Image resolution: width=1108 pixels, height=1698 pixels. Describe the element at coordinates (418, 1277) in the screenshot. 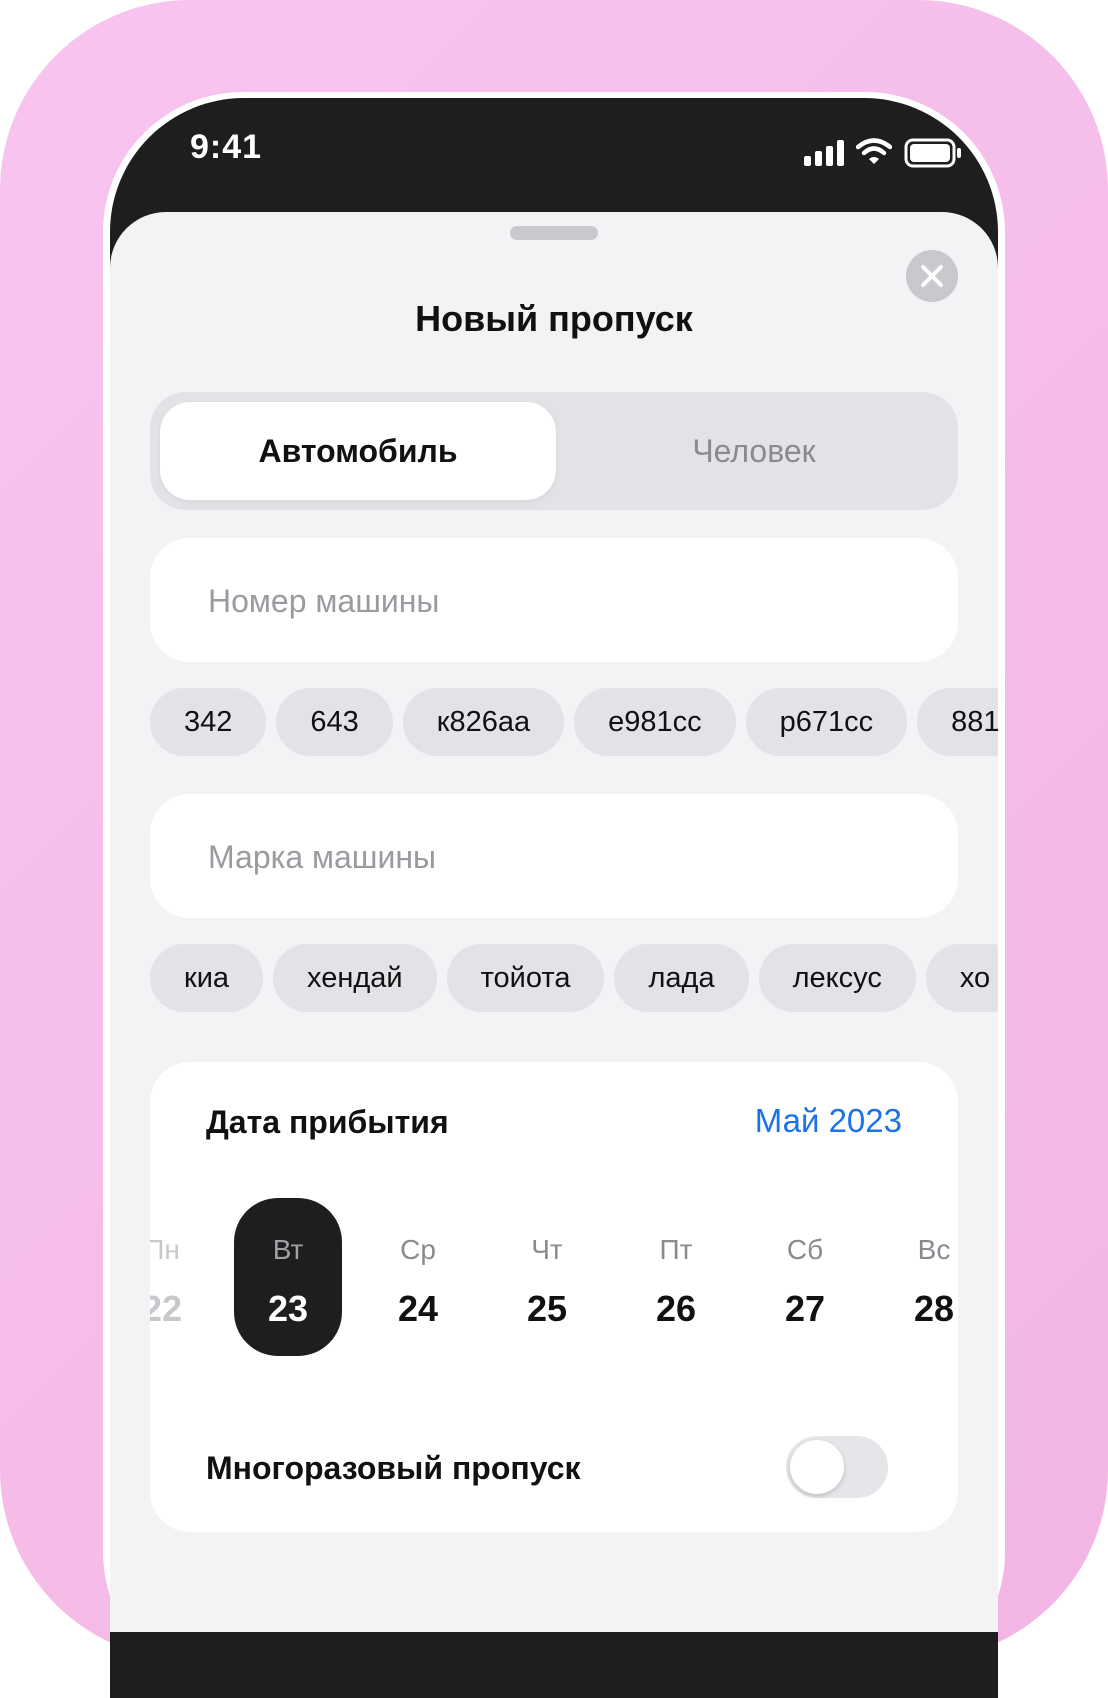

I see `day-item: Ср 24` at that location.